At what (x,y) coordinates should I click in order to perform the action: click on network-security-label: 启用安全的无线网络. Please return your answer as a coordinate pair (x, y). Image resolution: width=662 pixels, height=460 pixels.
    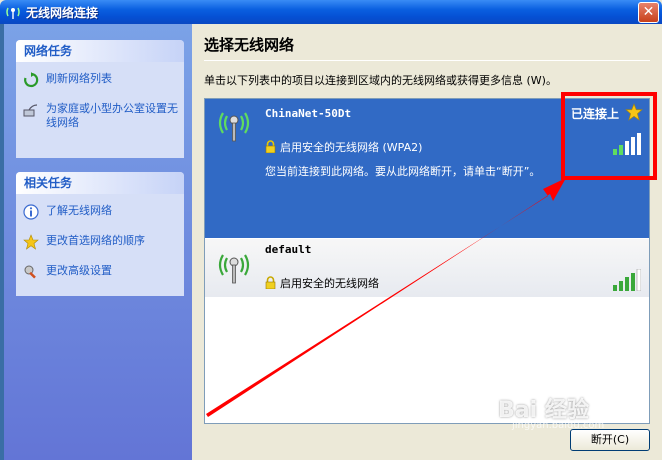
    Looking at the image, I should click on (329, 283).